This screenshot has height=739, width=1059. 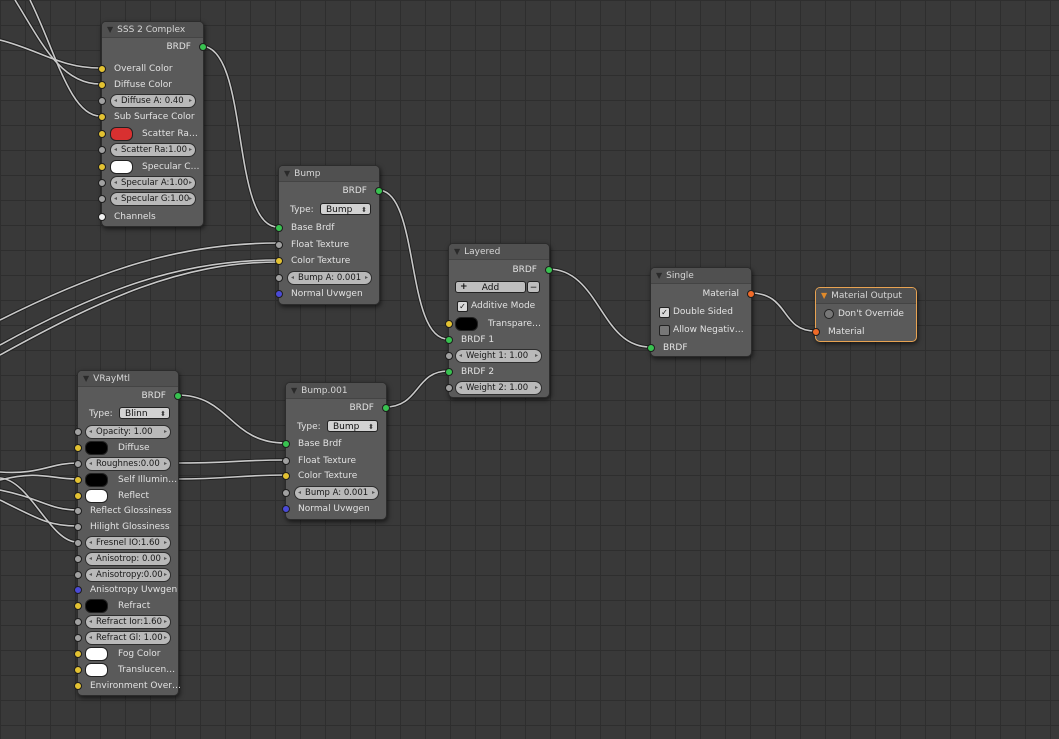 I want to click on remove-layer-button: −, so click(x=533, y=287).